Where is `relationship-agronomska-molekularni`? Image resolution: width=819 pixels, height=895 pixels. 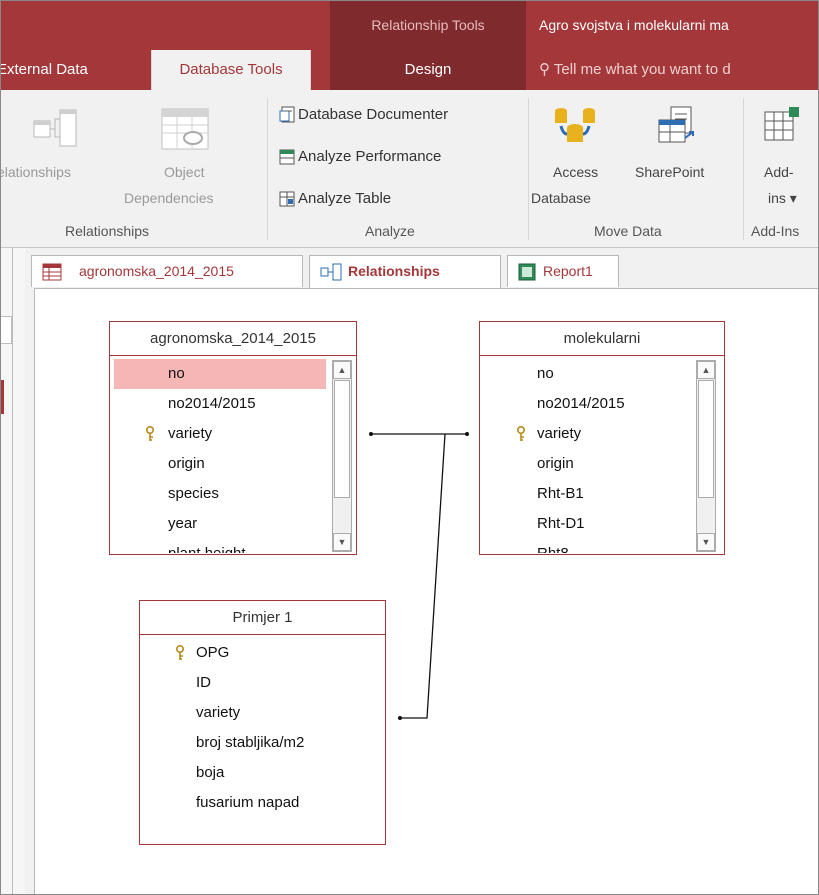
relationship-agronomska-molekularni is located at coordinates (419, 434).